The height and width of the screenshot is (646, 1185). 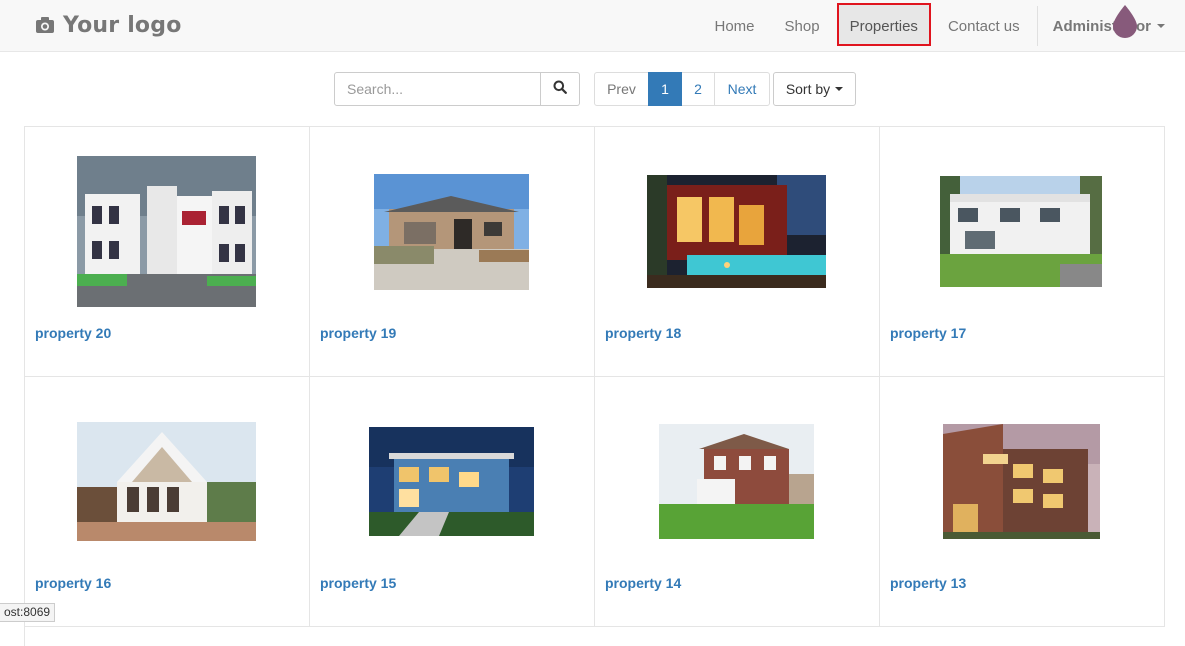 What do you see at coordinates (45, 25) in the screenshot?
I see `camera-icon` at bounding box center [45, 25].